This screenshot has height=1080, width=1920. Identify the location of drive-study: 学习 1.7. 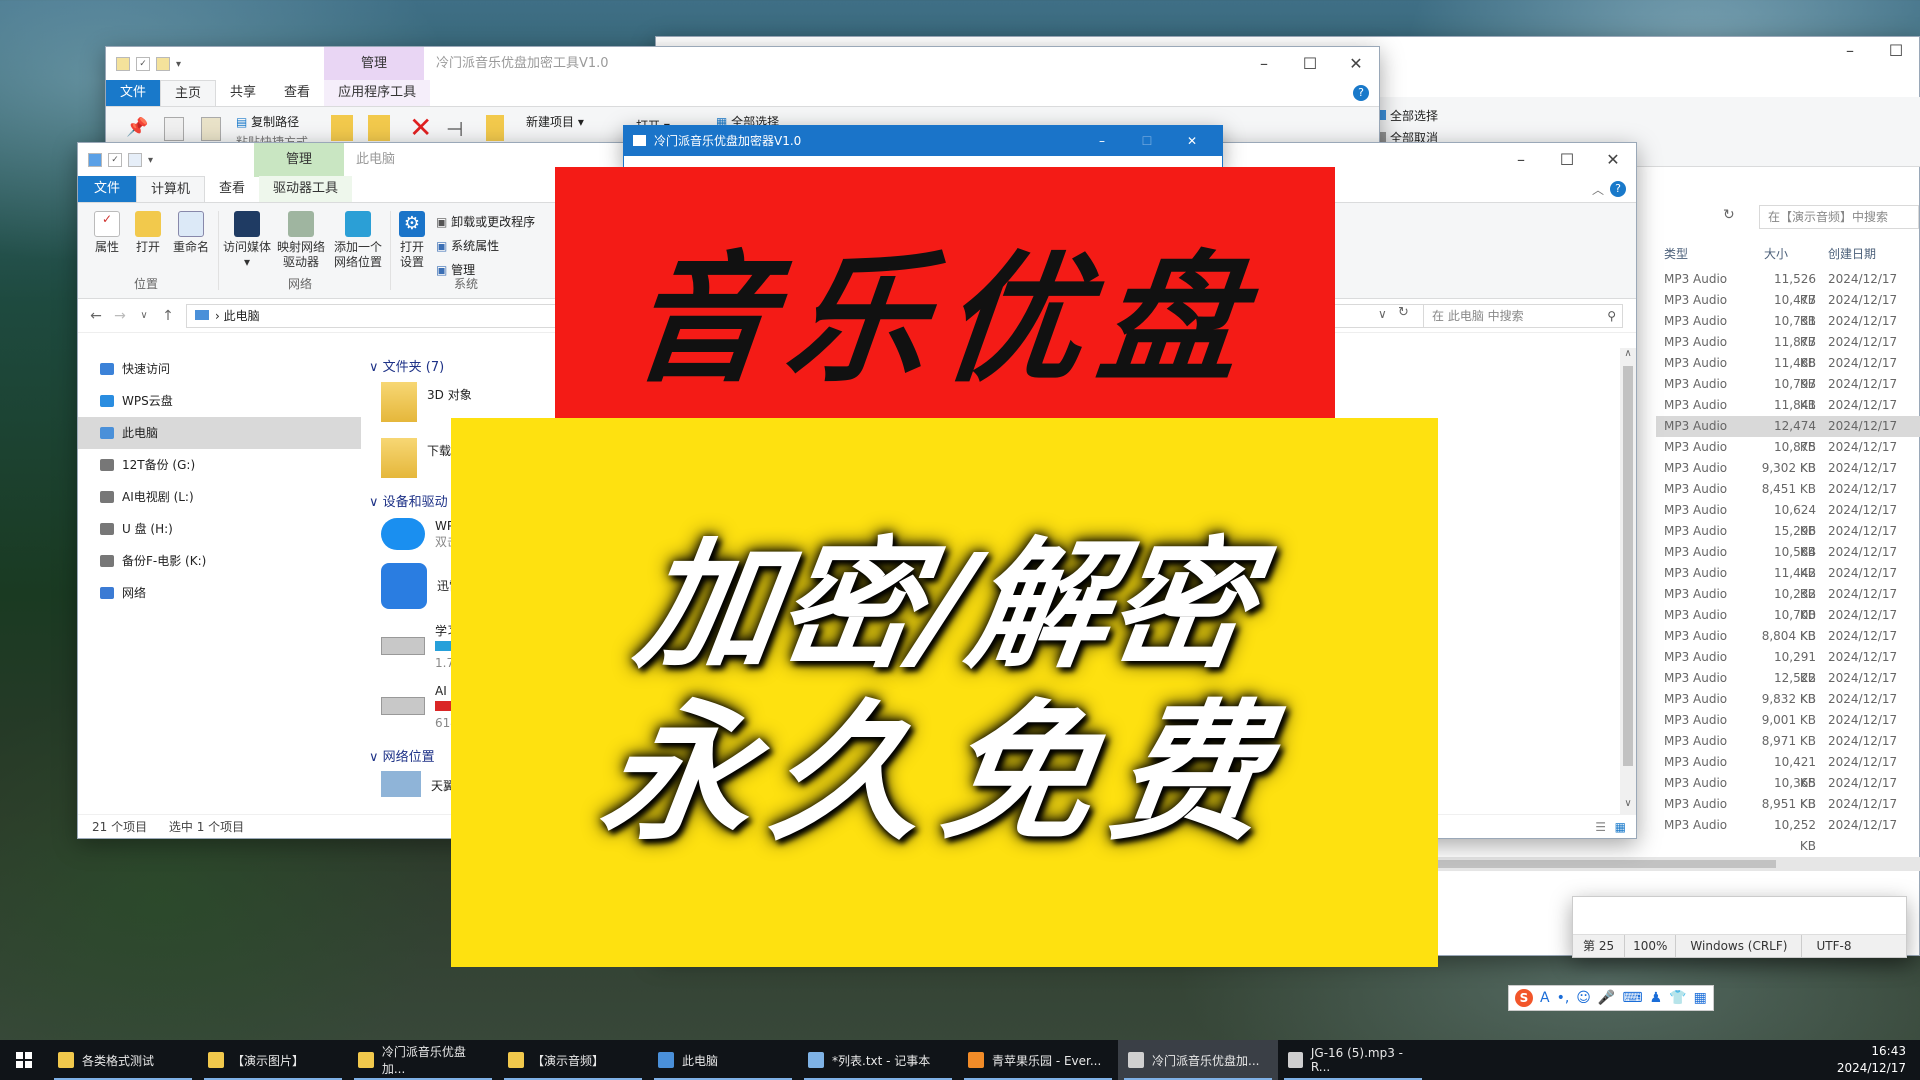
(420, 647).